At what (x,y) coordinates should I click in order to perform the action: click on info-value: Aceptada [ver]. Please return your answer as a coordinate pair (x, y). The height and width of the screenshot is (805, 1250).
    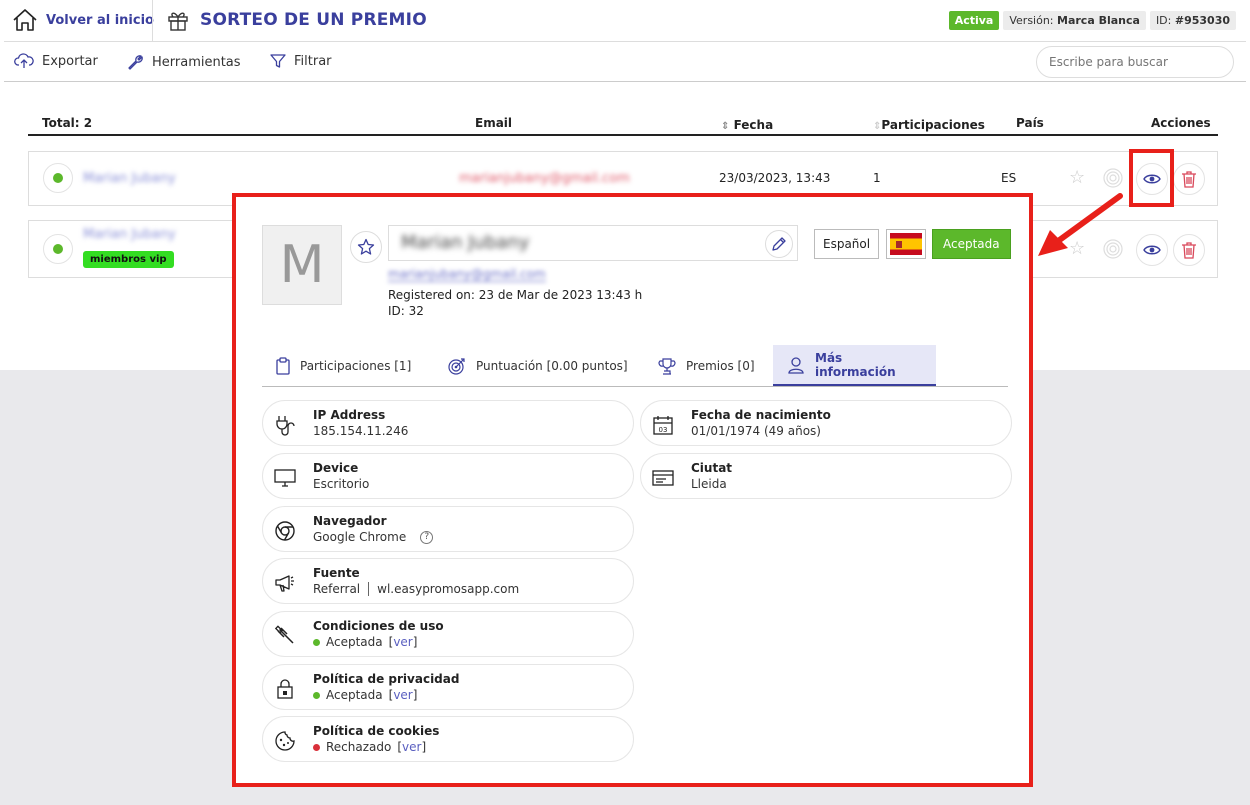
    Looking at the image, I should click on (365, 642).